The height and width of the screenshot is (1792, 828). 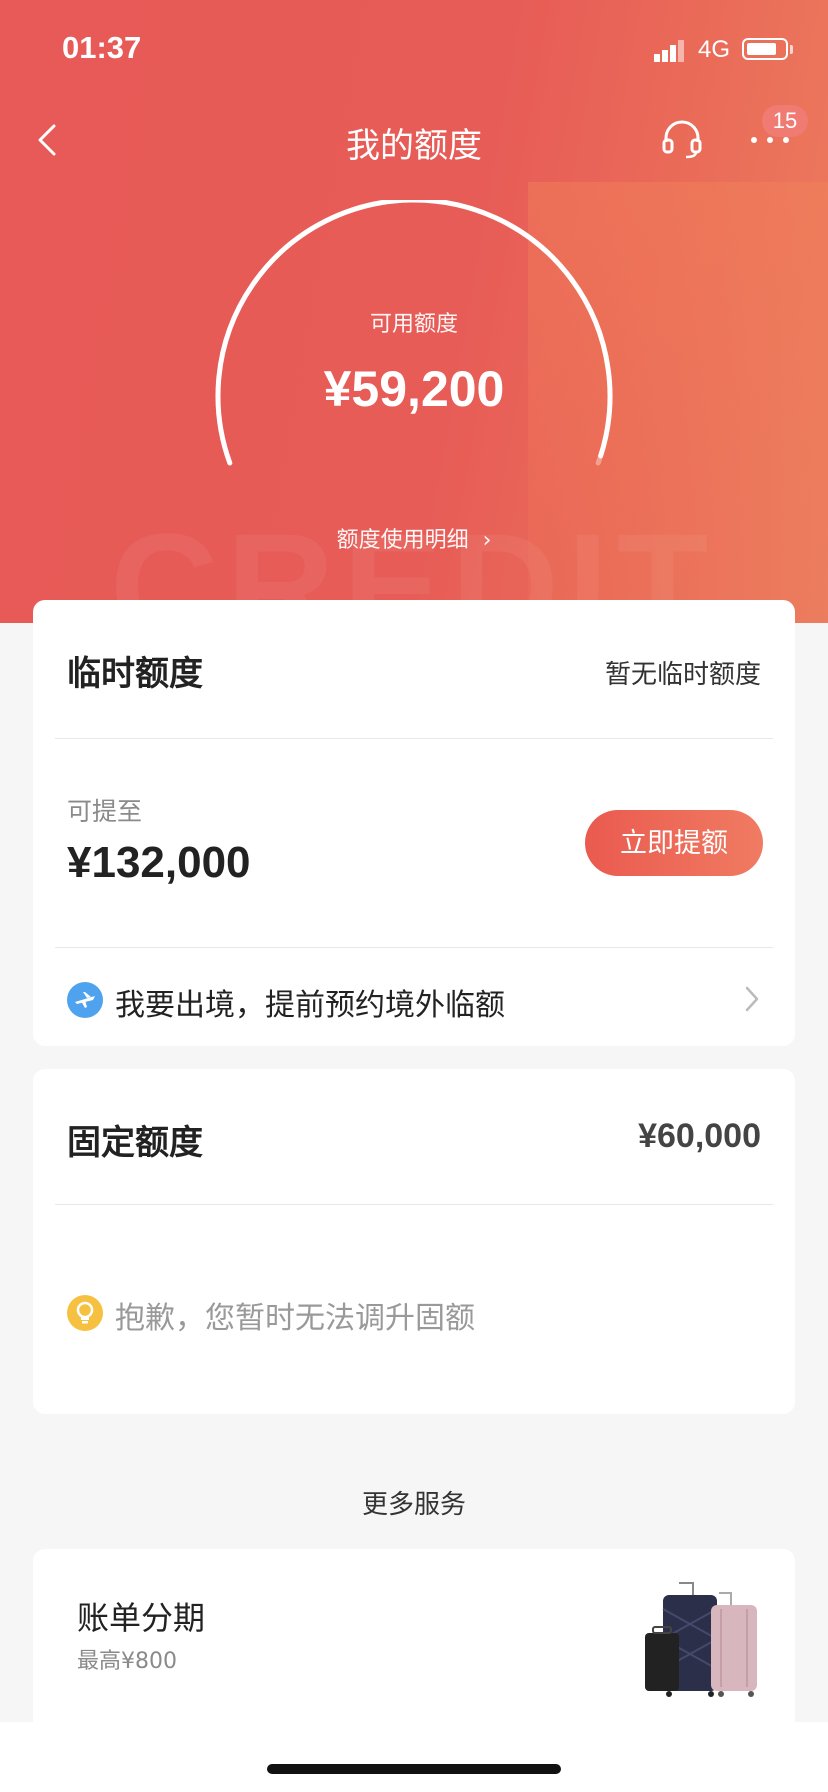 I want to click on battery-icon, so click(x=765, y=49).